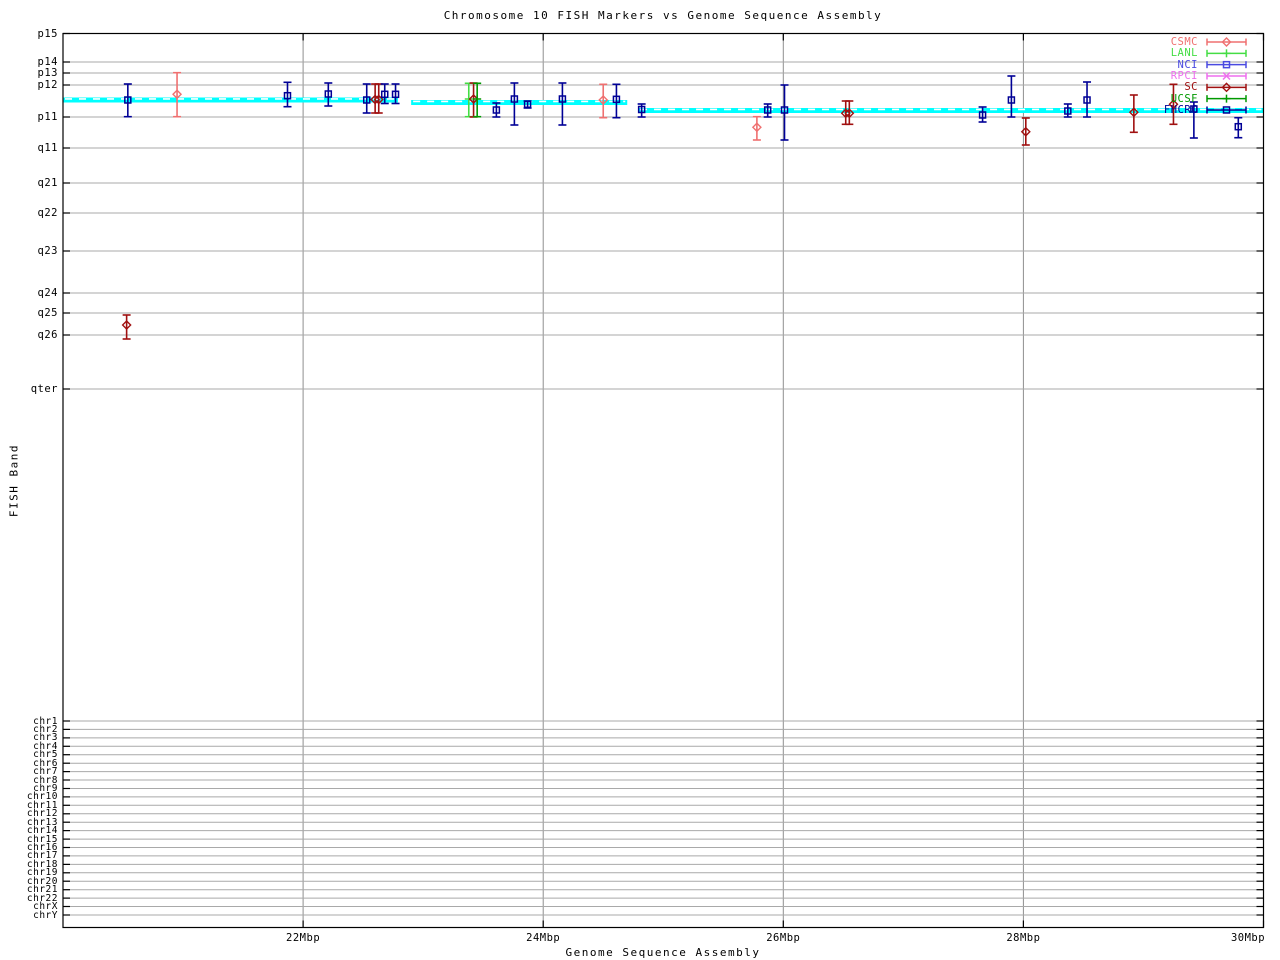  I want to click on y-band-label: q24, so click(47, 293).